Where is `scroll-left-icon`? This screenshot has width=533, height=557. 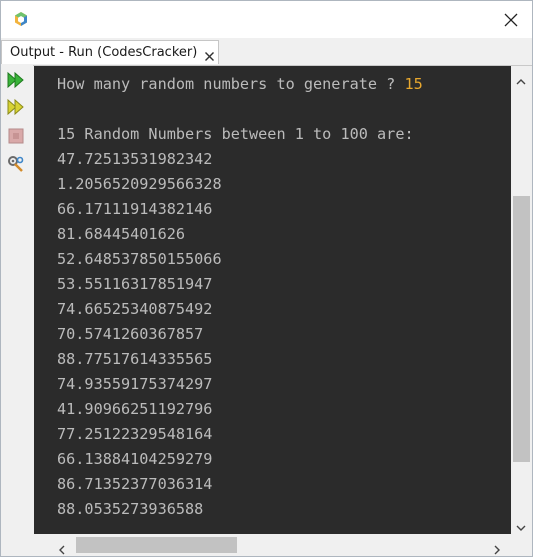 scroll-left-icon is located at coordinates (62, 547).